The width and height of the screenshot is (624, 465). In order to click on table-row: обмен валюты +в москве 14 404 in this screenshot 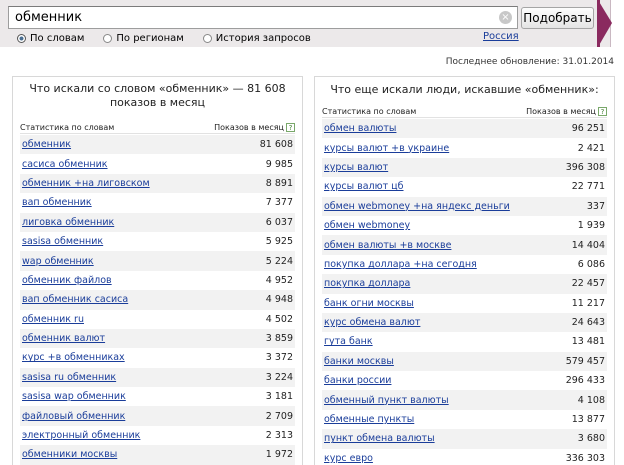, I will do `click(464, 245)`.